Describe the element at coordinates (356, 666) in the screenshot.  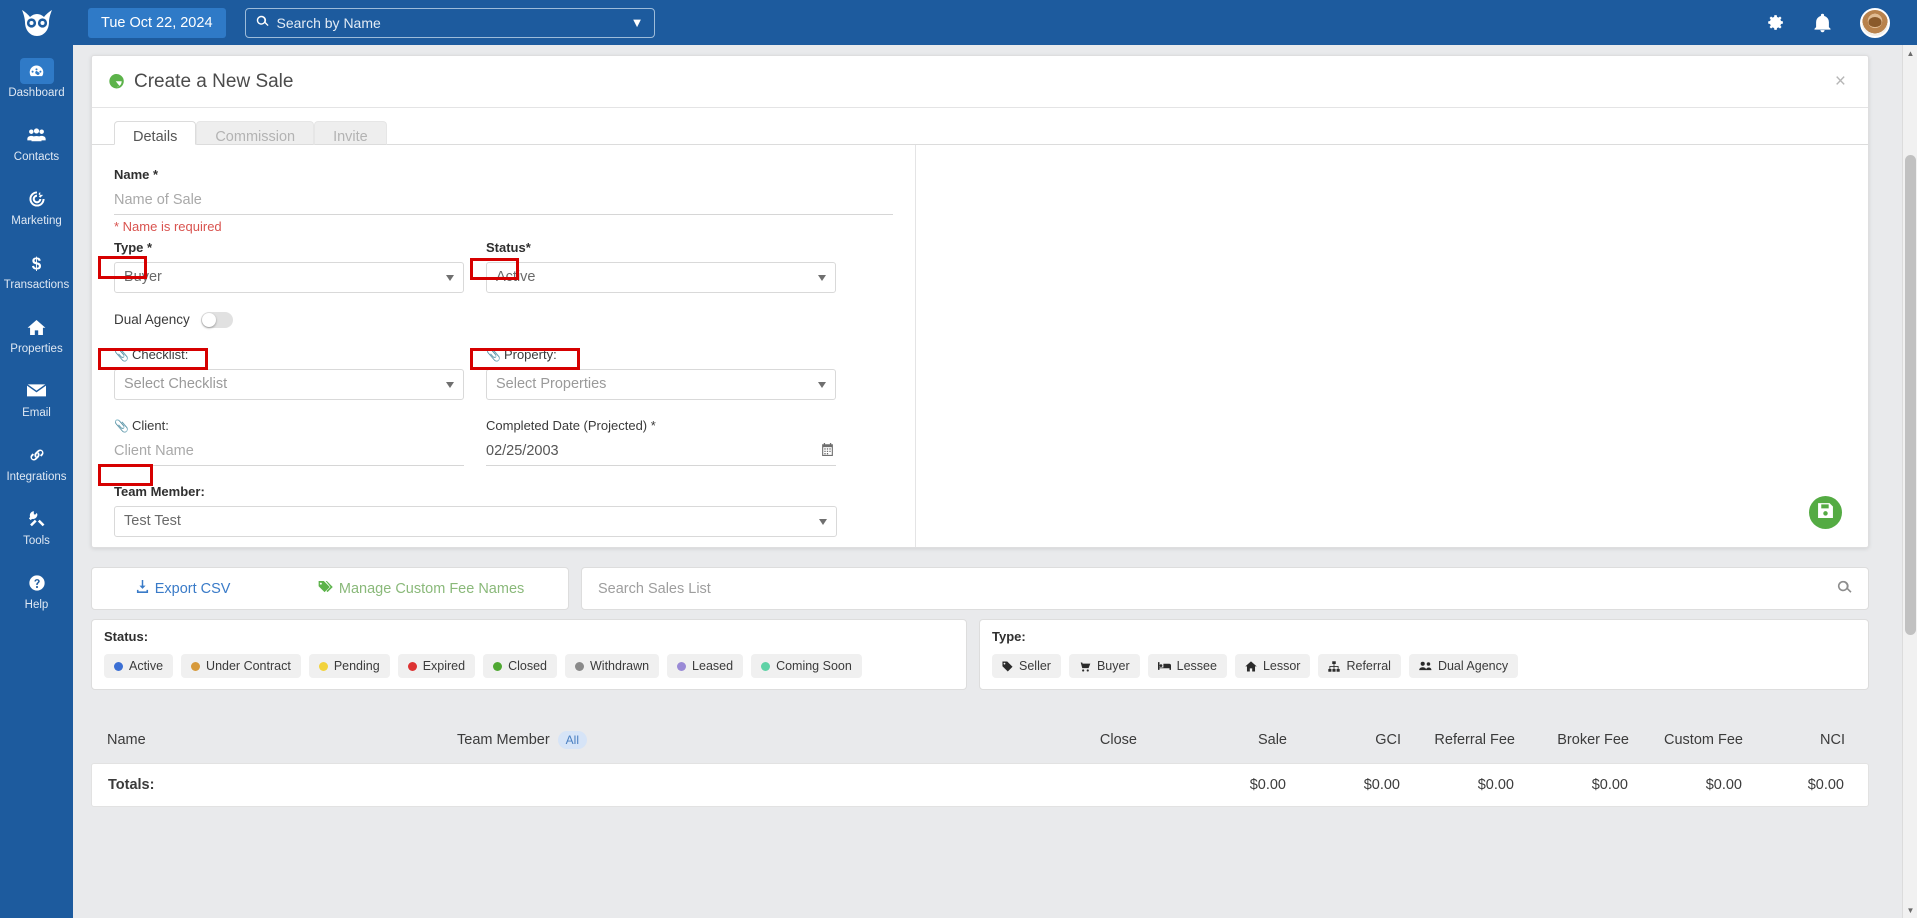
I see `chip-label: Pending` at that location.